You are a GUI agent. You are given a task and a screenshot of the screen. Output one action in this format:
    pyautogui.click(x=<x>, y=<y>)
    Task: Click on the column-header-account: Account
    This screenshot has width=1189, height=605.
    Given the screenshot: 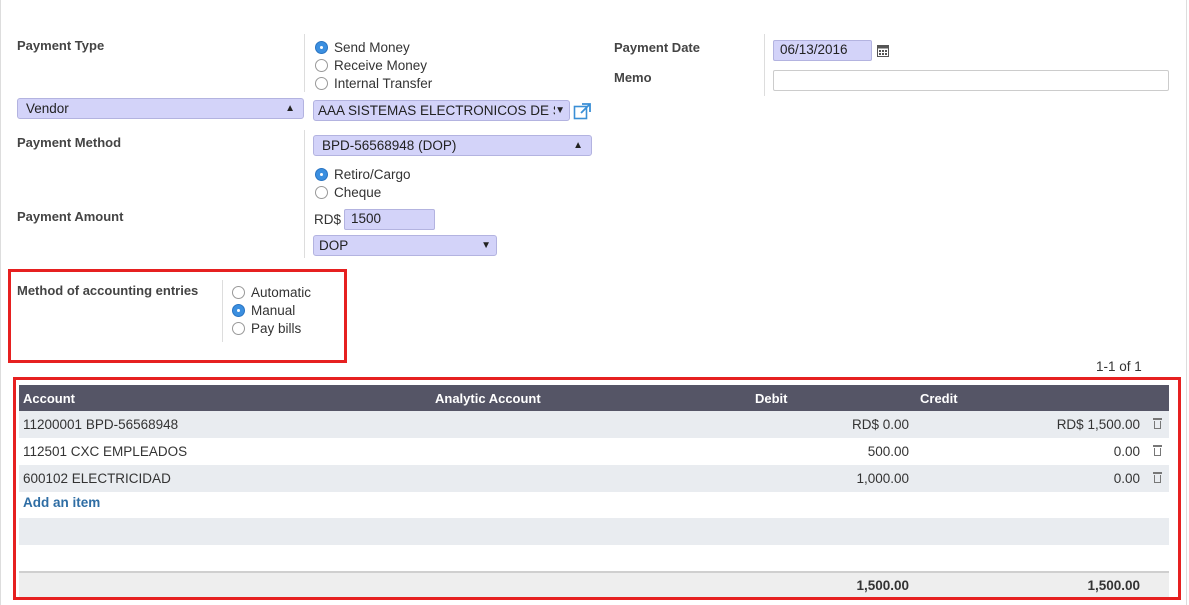 What is the action you would take?
    pyautogui.click(x=49, y=398)
    